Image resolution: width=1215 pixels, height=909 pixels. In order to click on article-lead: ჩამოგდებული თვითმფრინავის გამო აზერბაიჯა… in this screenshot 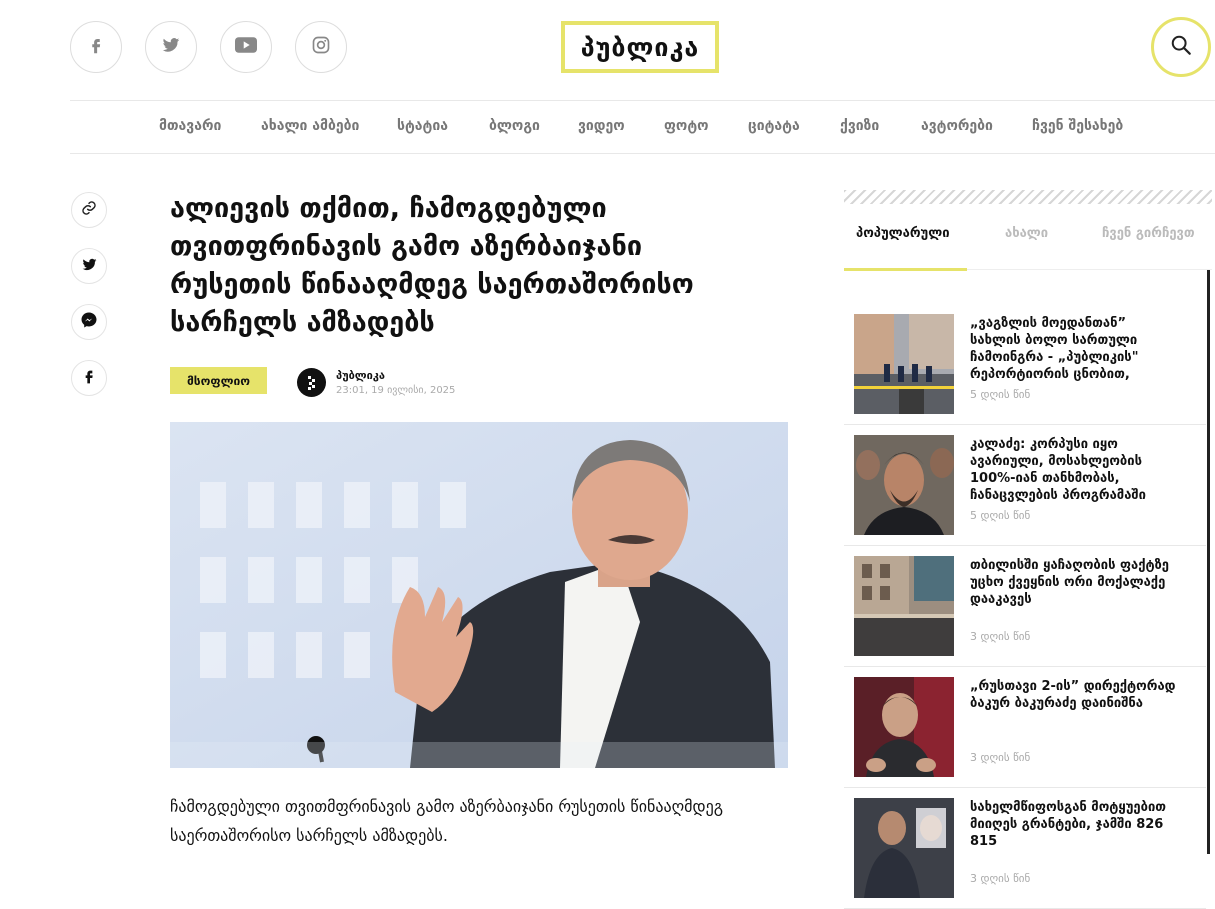, I will do `click(447, 821)`.